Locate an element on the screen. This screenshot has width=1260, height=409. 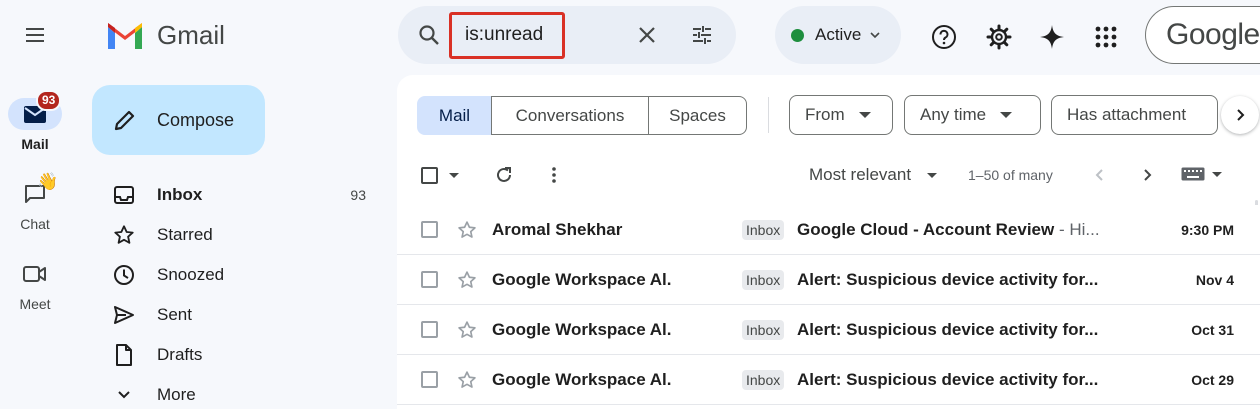
rail-meet-label: Meet is located at coordinates (35, 304).